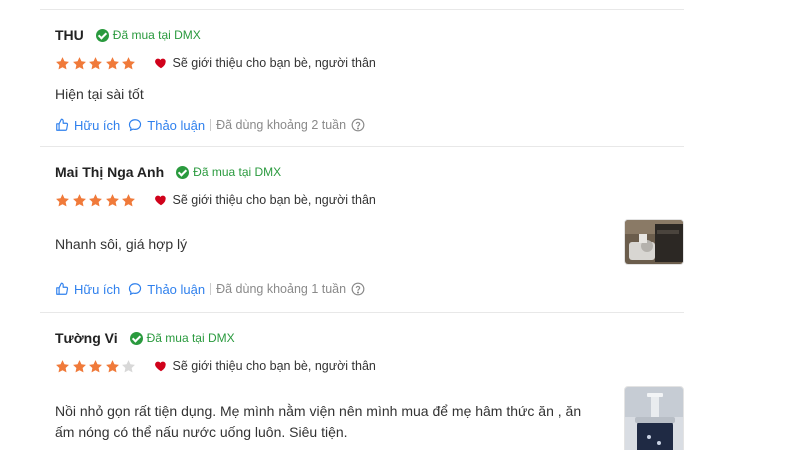 Image resolution: width=800 pixels, height=450 pixels. What do you see at coordinates (110, 172) in the screenshot?
I see `reviewer-name: Mai Thị Nga Anh` at bounding box center [110, 172].